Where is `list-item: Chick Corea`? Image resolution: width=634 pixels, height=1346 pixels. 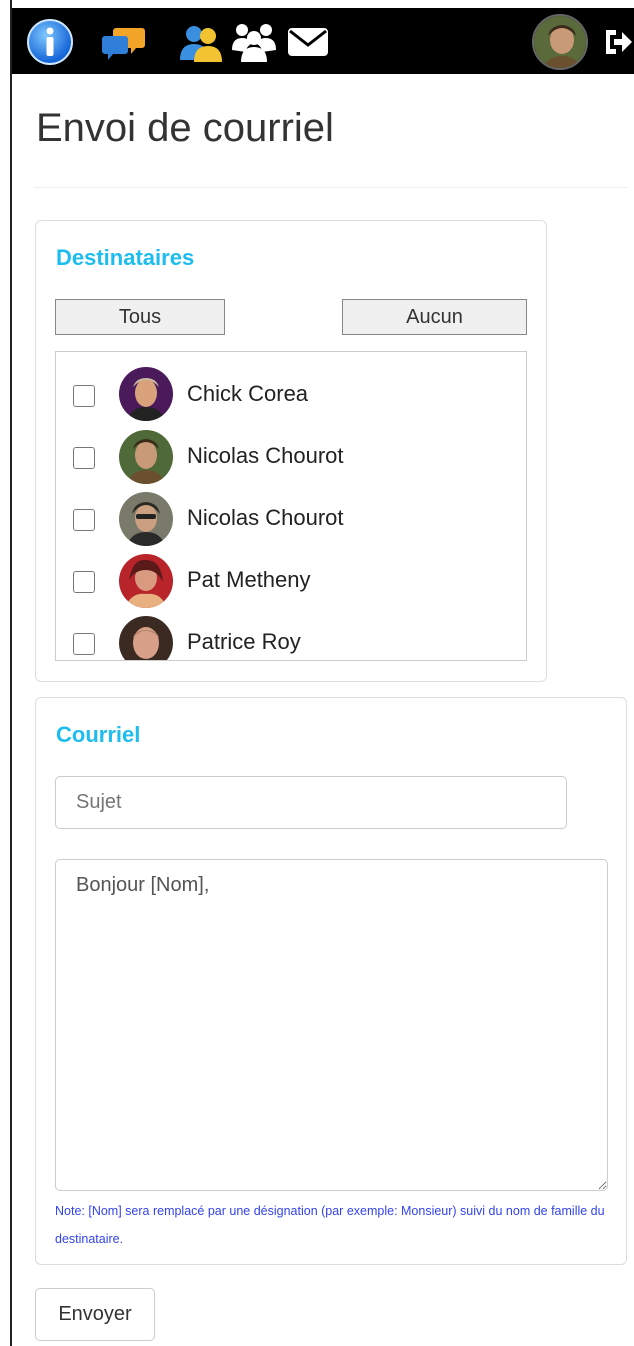
list-item: Chick Corea is located at coordinates (291, 395).